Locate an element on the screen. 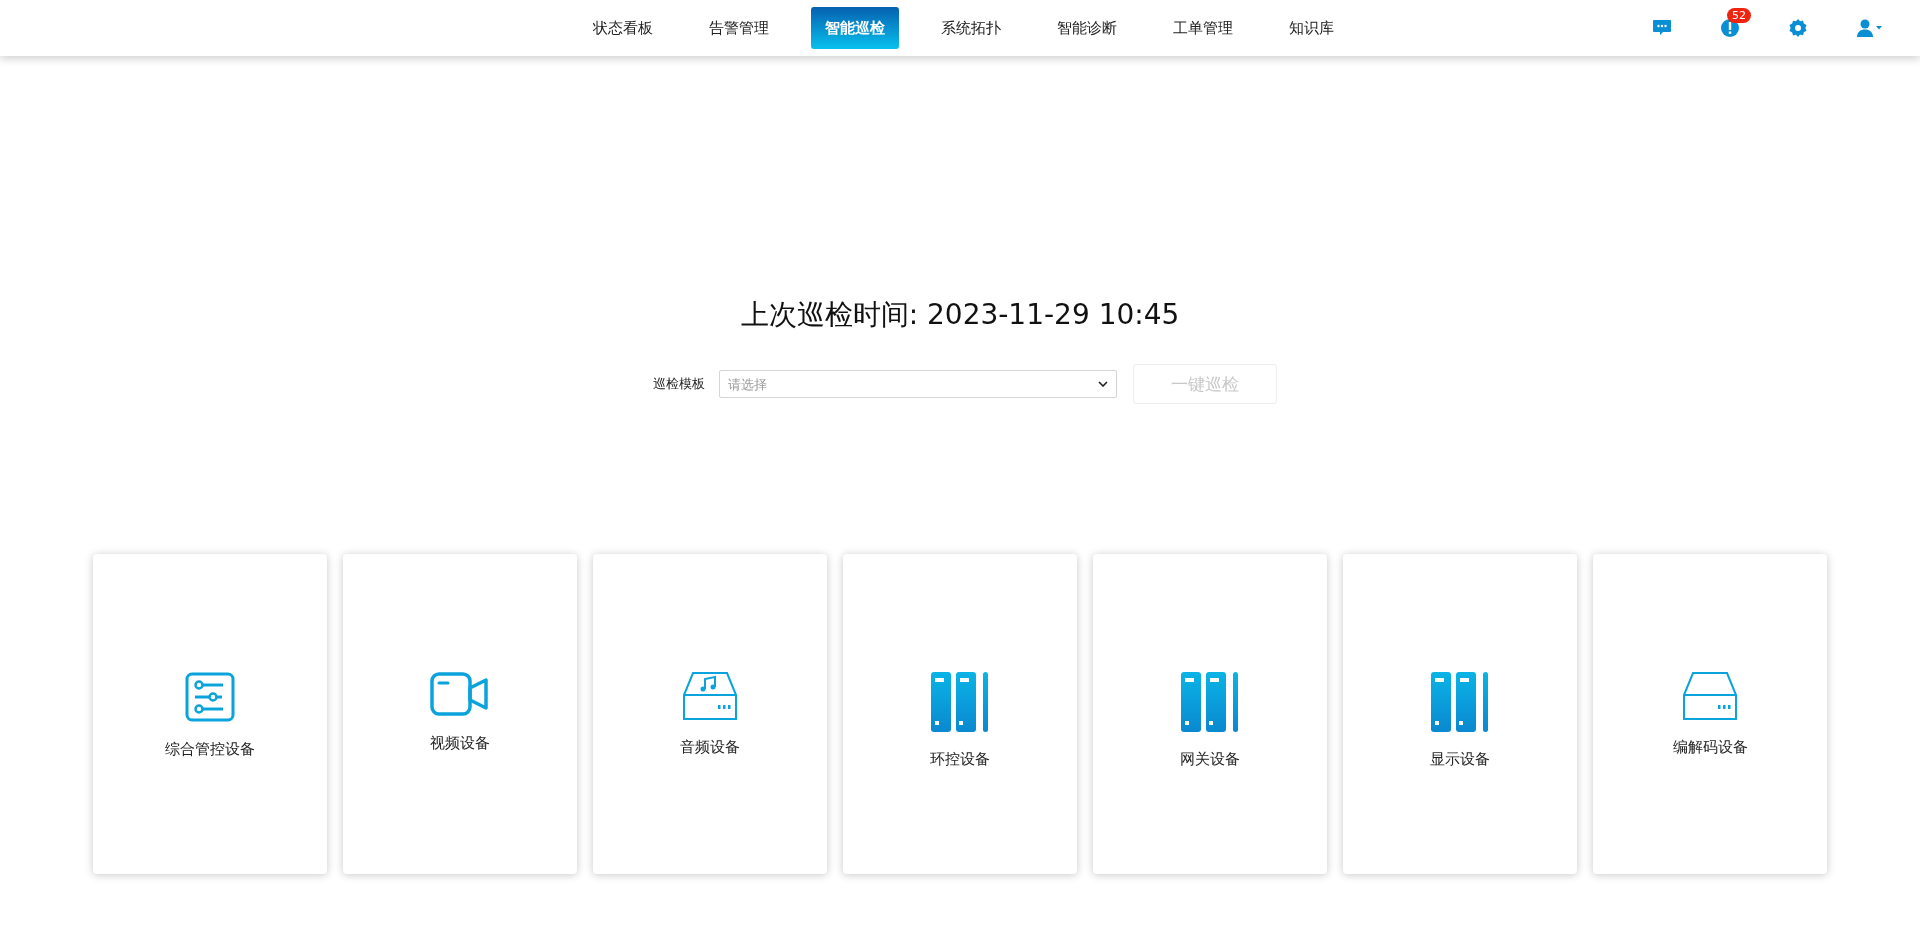  nav-tab: 工单管理 is located at coordinates (1203, 28).